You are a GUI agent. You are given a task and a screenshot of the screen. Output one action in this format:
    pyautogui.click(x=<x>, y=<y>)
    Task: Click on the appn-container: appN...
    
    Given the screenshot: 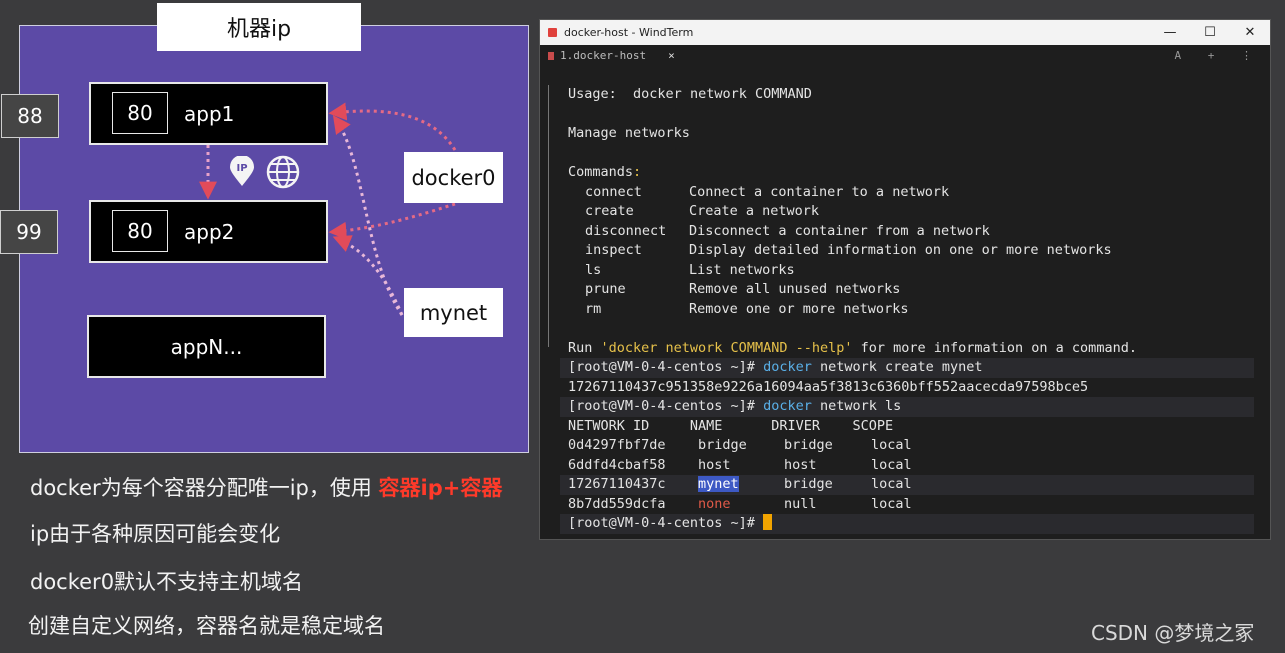 What is the action you would take?
    pyautogui.click(x=206, y=346)
    